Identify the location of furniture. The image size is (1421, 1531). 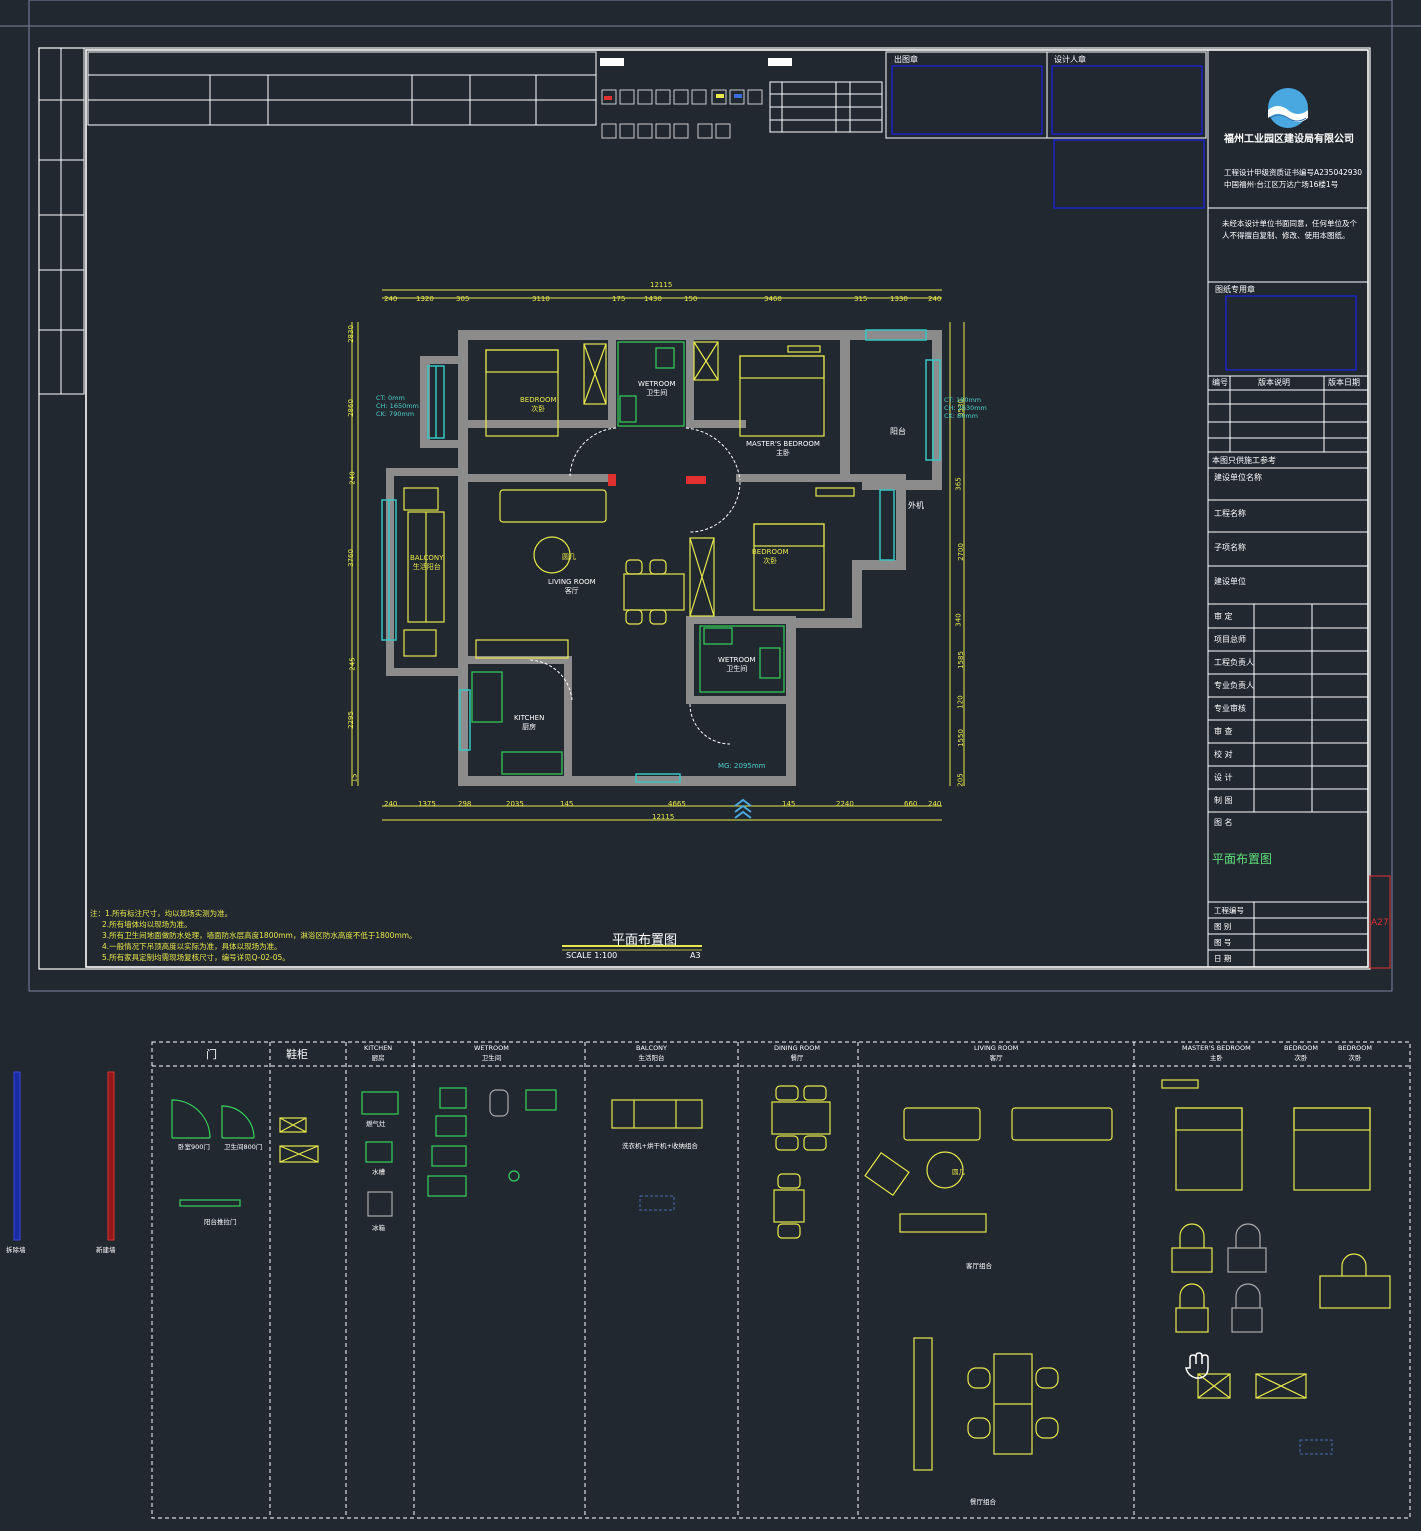
(629, 500).